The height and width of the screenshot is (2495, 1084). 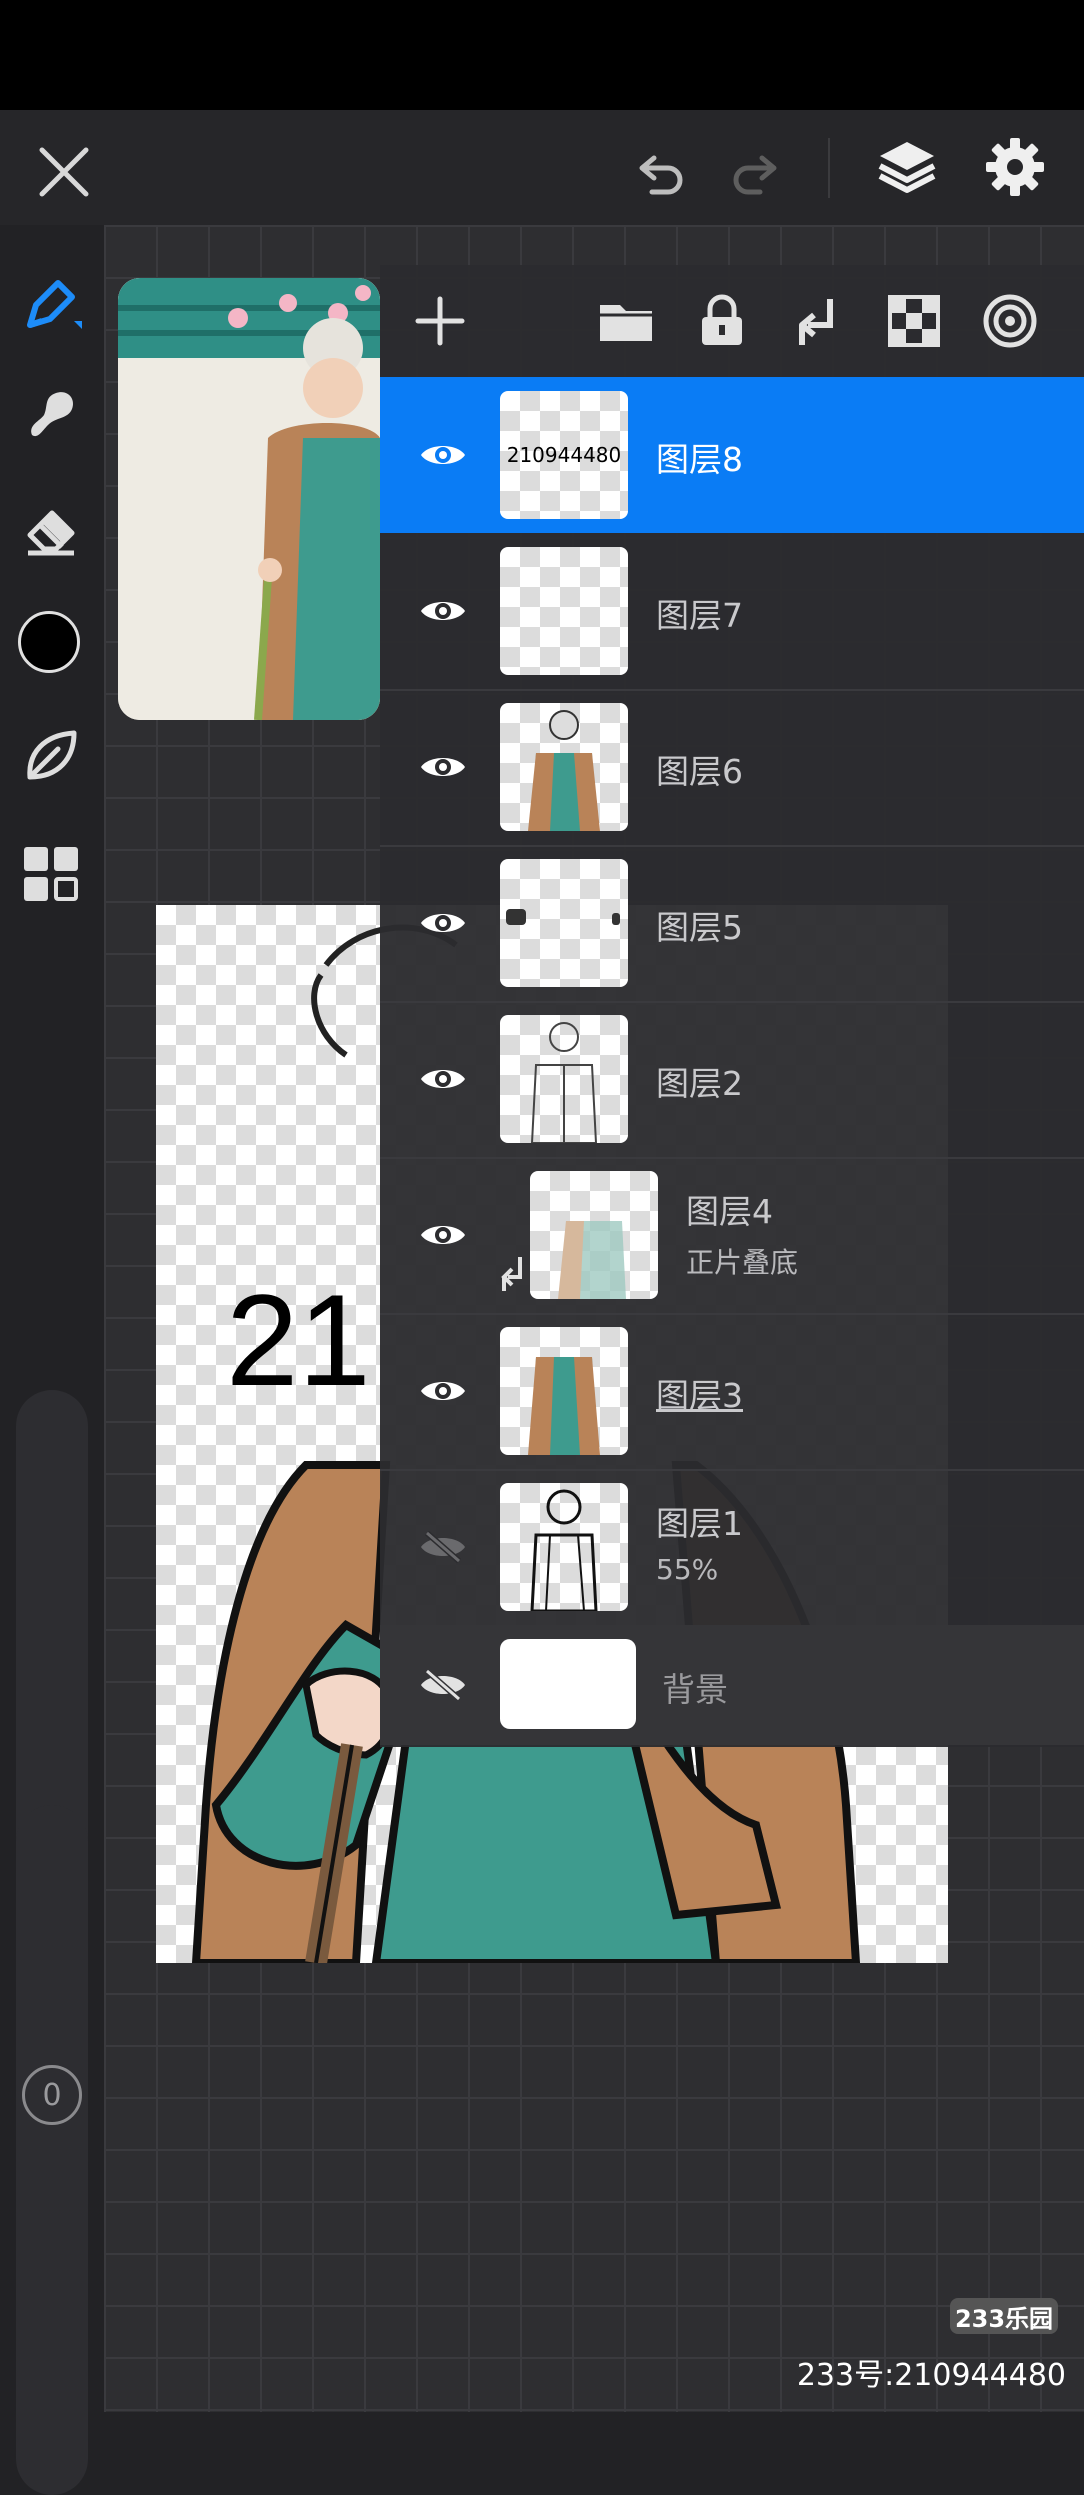 What do you see at coordinates (51, 528) in the screenshot?
I see `eraser-icon` at bounding box center [51, 528].